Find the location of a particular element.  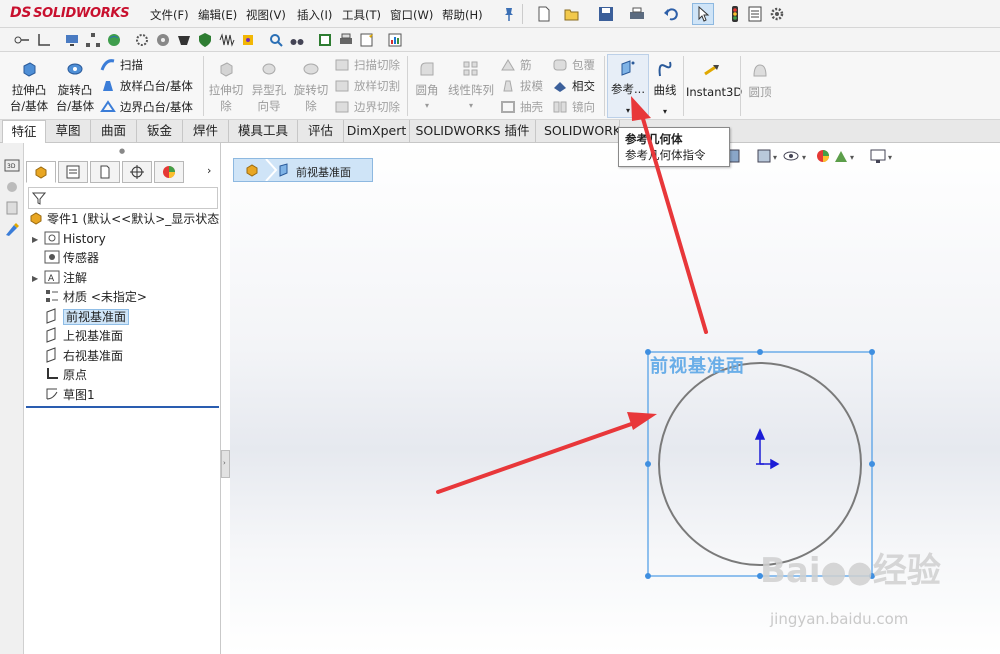

swept-cut-button: 扫描切除 is located at coordinates (367, 65).